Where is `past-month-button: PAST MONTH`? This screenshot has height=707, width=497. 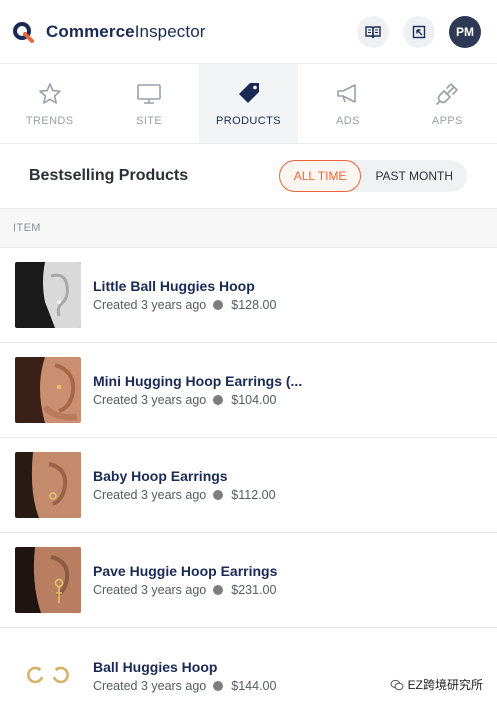
past-month-button: PAST MONTH is located at coordinates (414, 176).